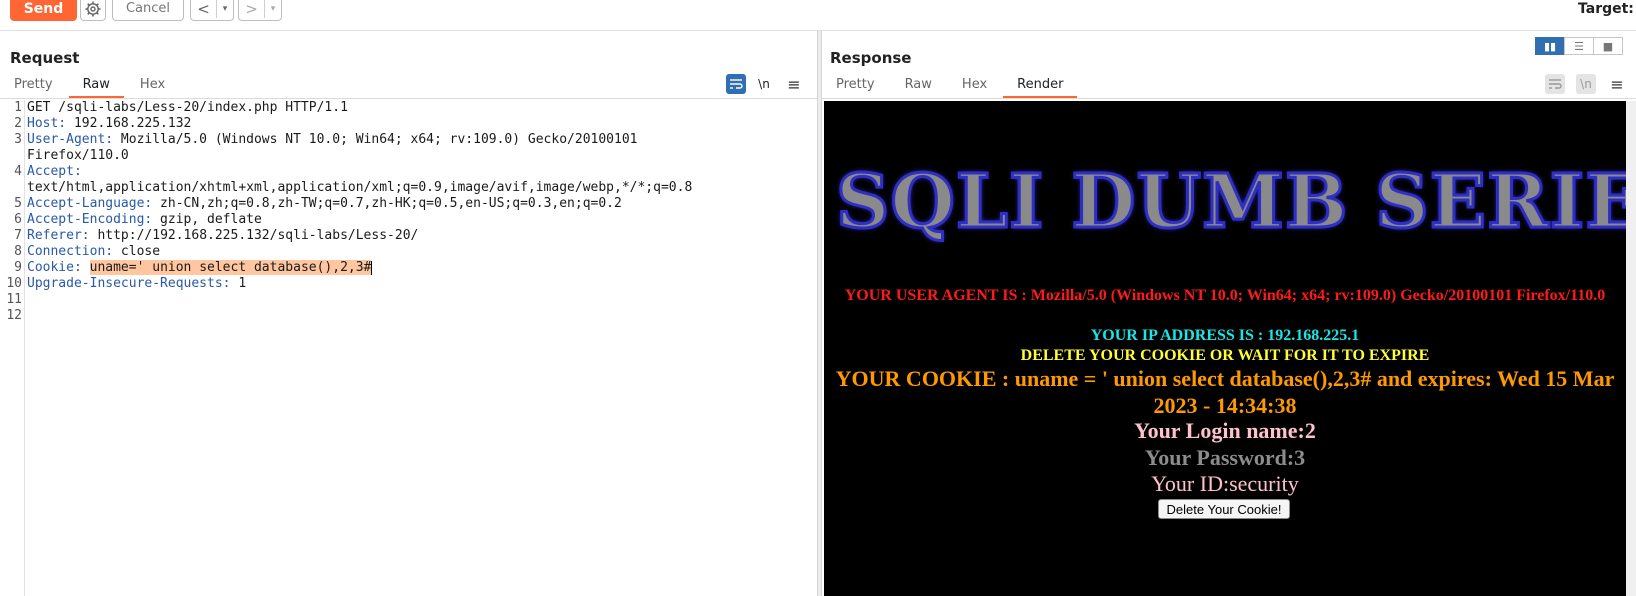 The width and height of the screenshot is (1636, 596). Describe the element at coordinates (918, 86) in the screenshot. I see `response-tab-raw: Raw` at that location.